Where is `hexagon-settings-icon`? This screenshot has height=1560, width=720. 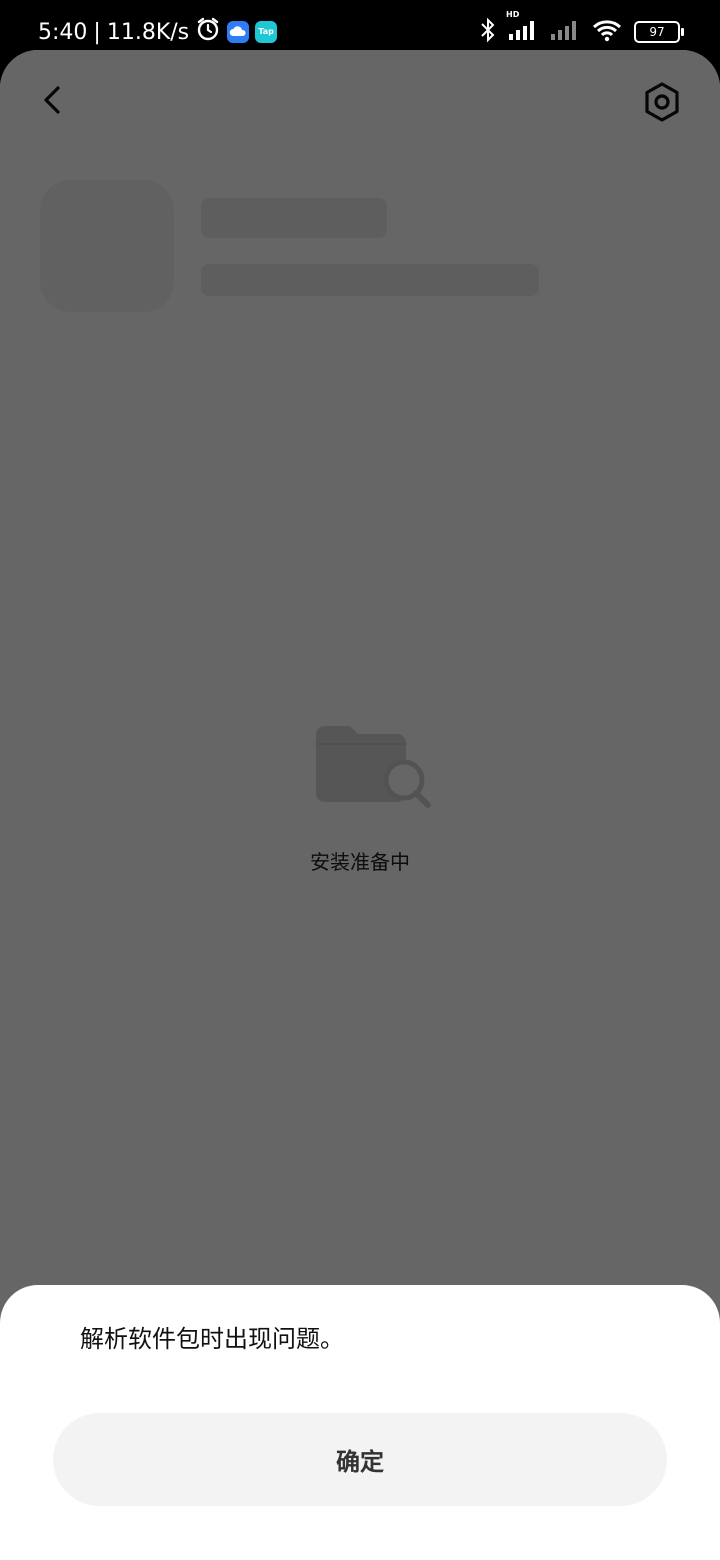 hexagon-settings-icon is located at coordinates (662, 102).